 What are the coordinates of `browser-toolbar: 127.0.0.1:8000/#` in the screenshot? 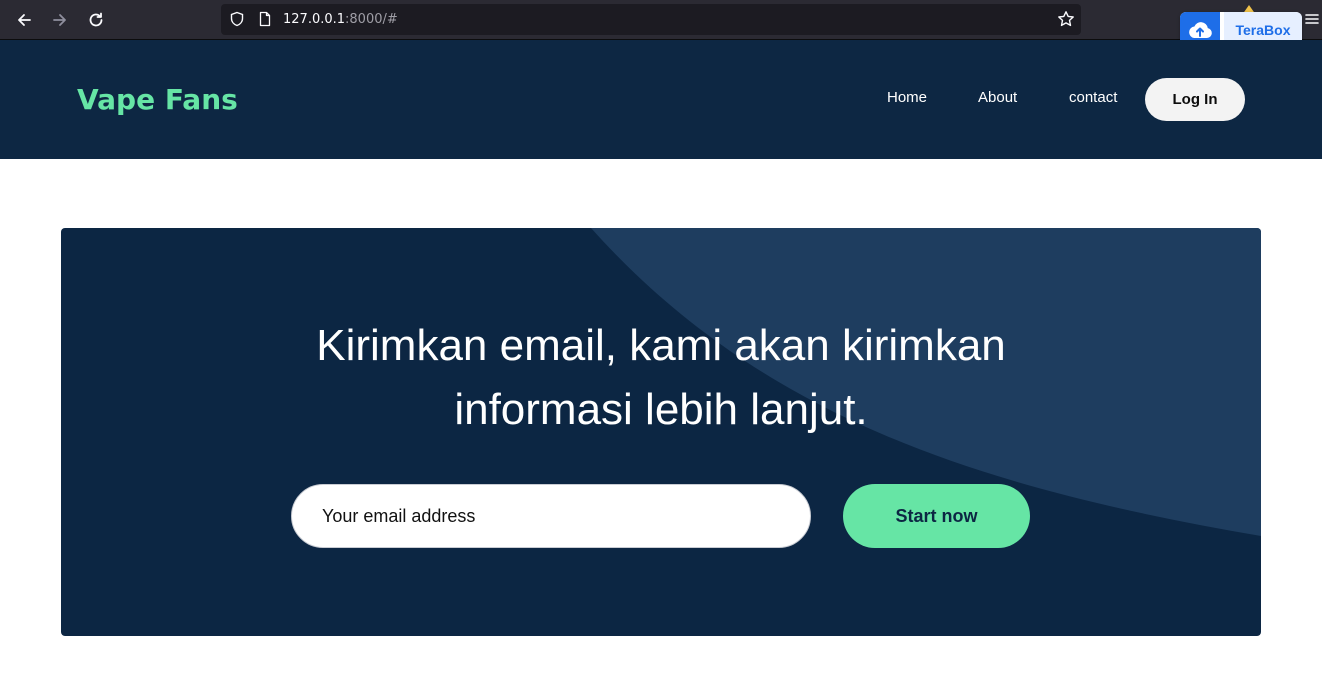 It's located at (661, 20).